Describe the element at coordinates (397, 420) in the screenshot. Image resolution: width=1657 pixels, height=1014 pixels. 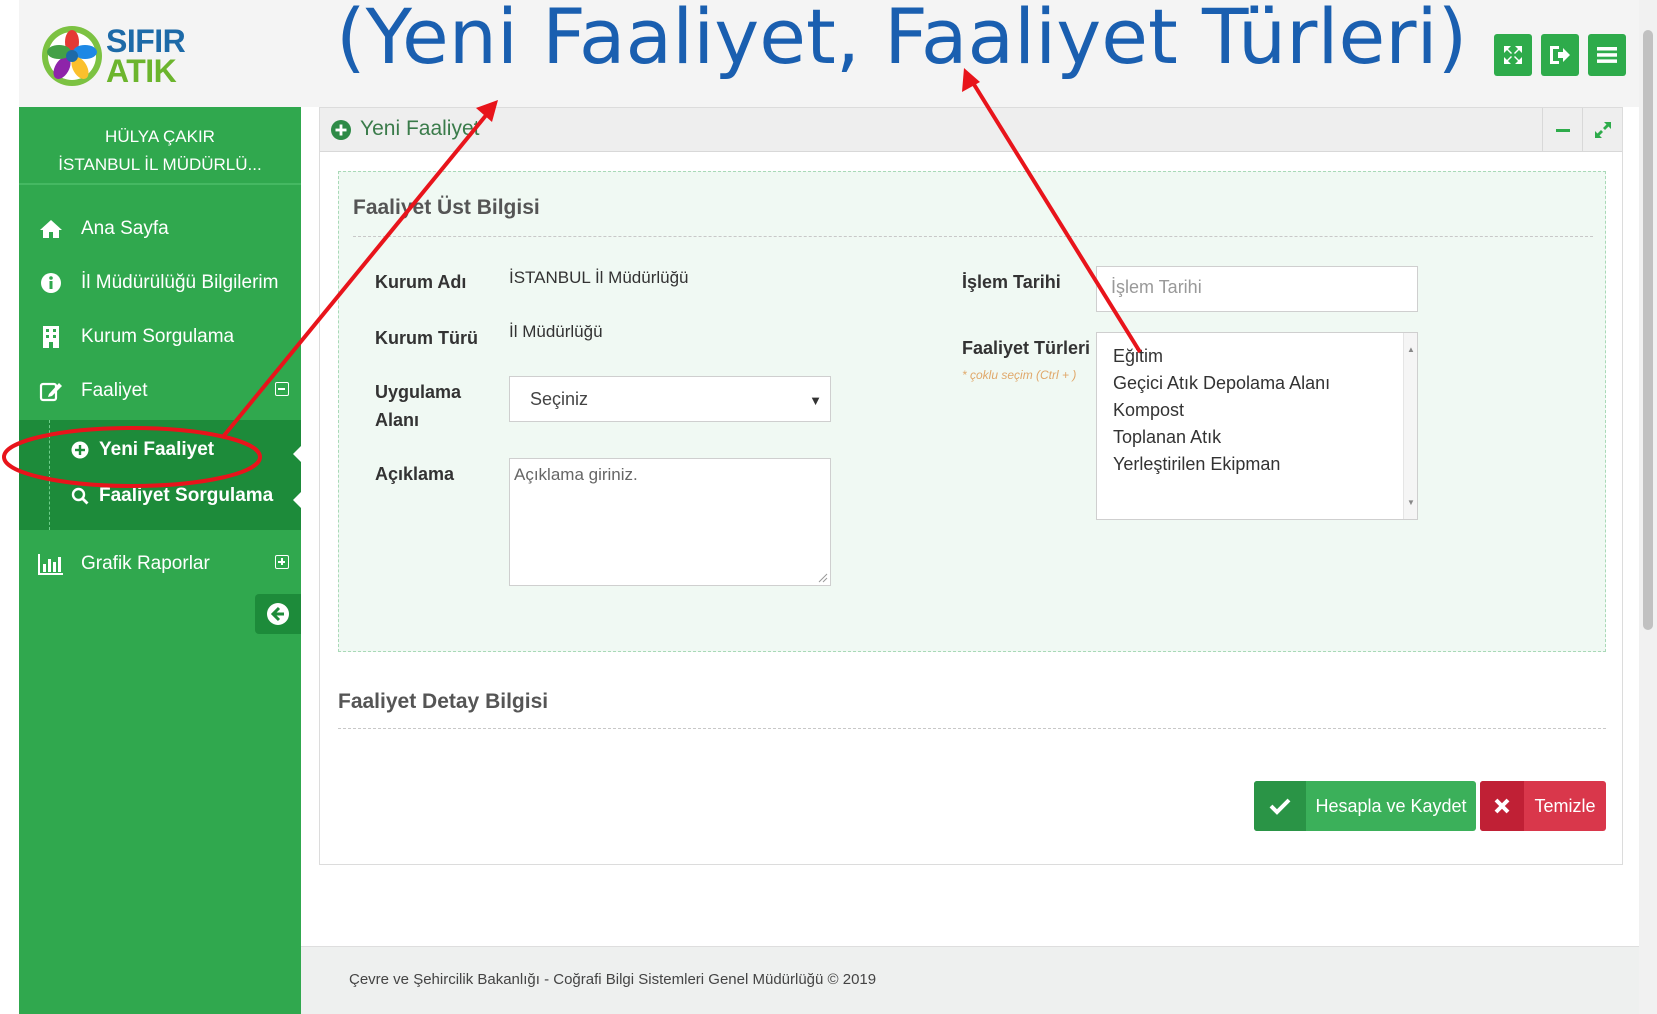
I see `uygulama-label-line-2: Alanı` at that location.